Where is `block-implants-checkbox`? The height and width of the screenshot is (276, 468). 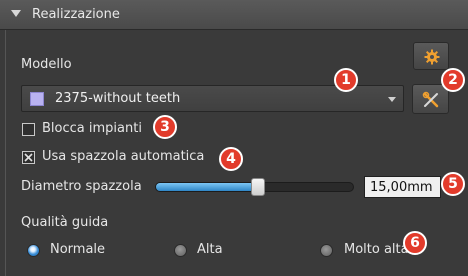
block-implants-checkbox is located at coordinates (28, 129).